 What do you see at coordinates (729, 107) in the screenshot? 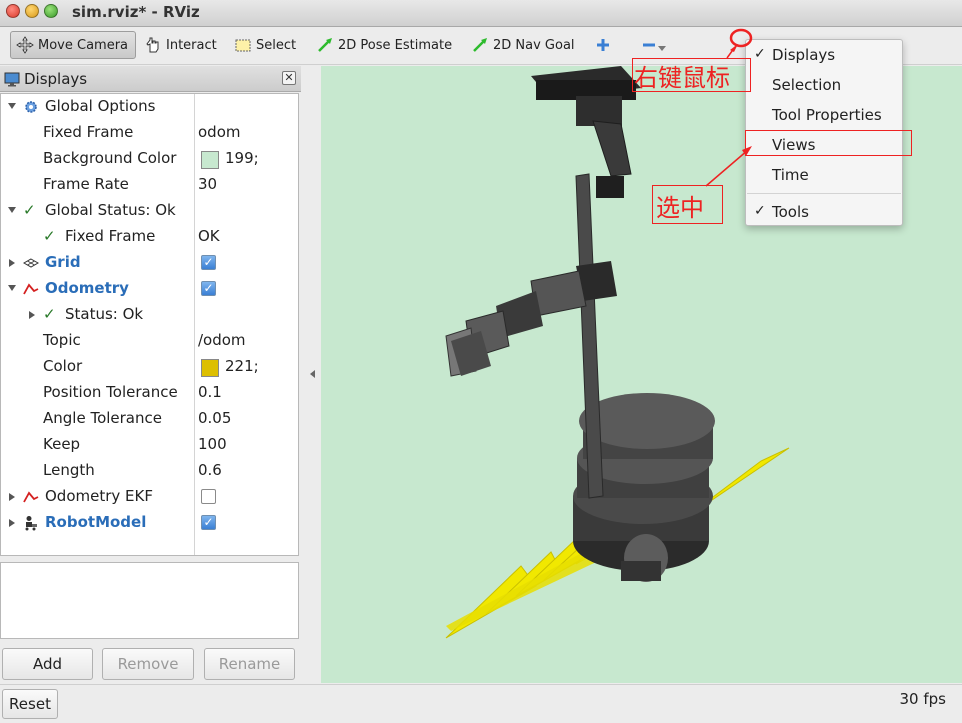
I see `annotation-arrows` at bounding box center [729, 107].